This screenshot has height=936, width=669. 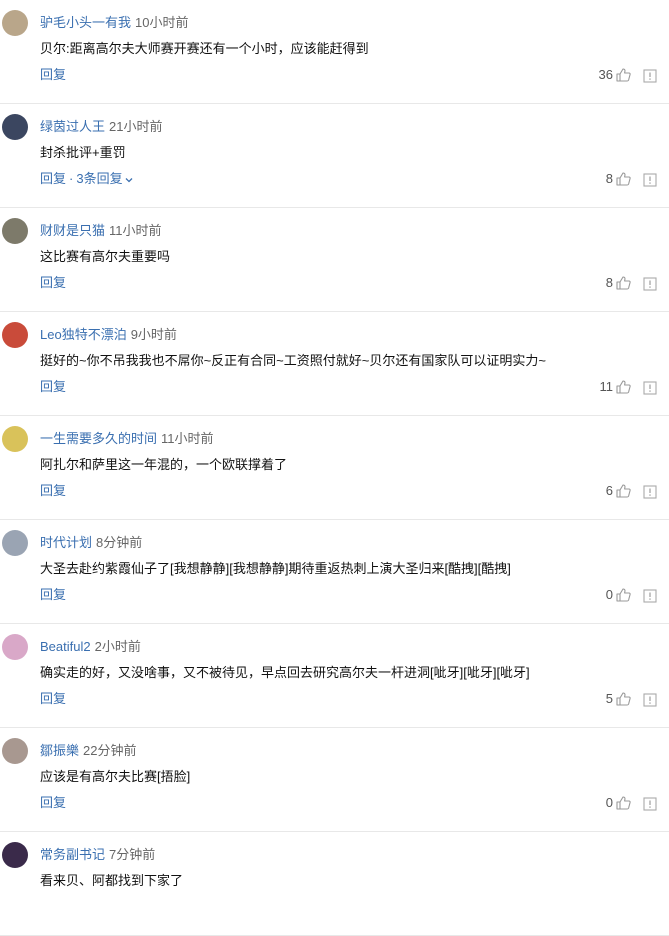 I want to click on comment-actions: 回复 · 3条回复, so click(x=87, y=179).